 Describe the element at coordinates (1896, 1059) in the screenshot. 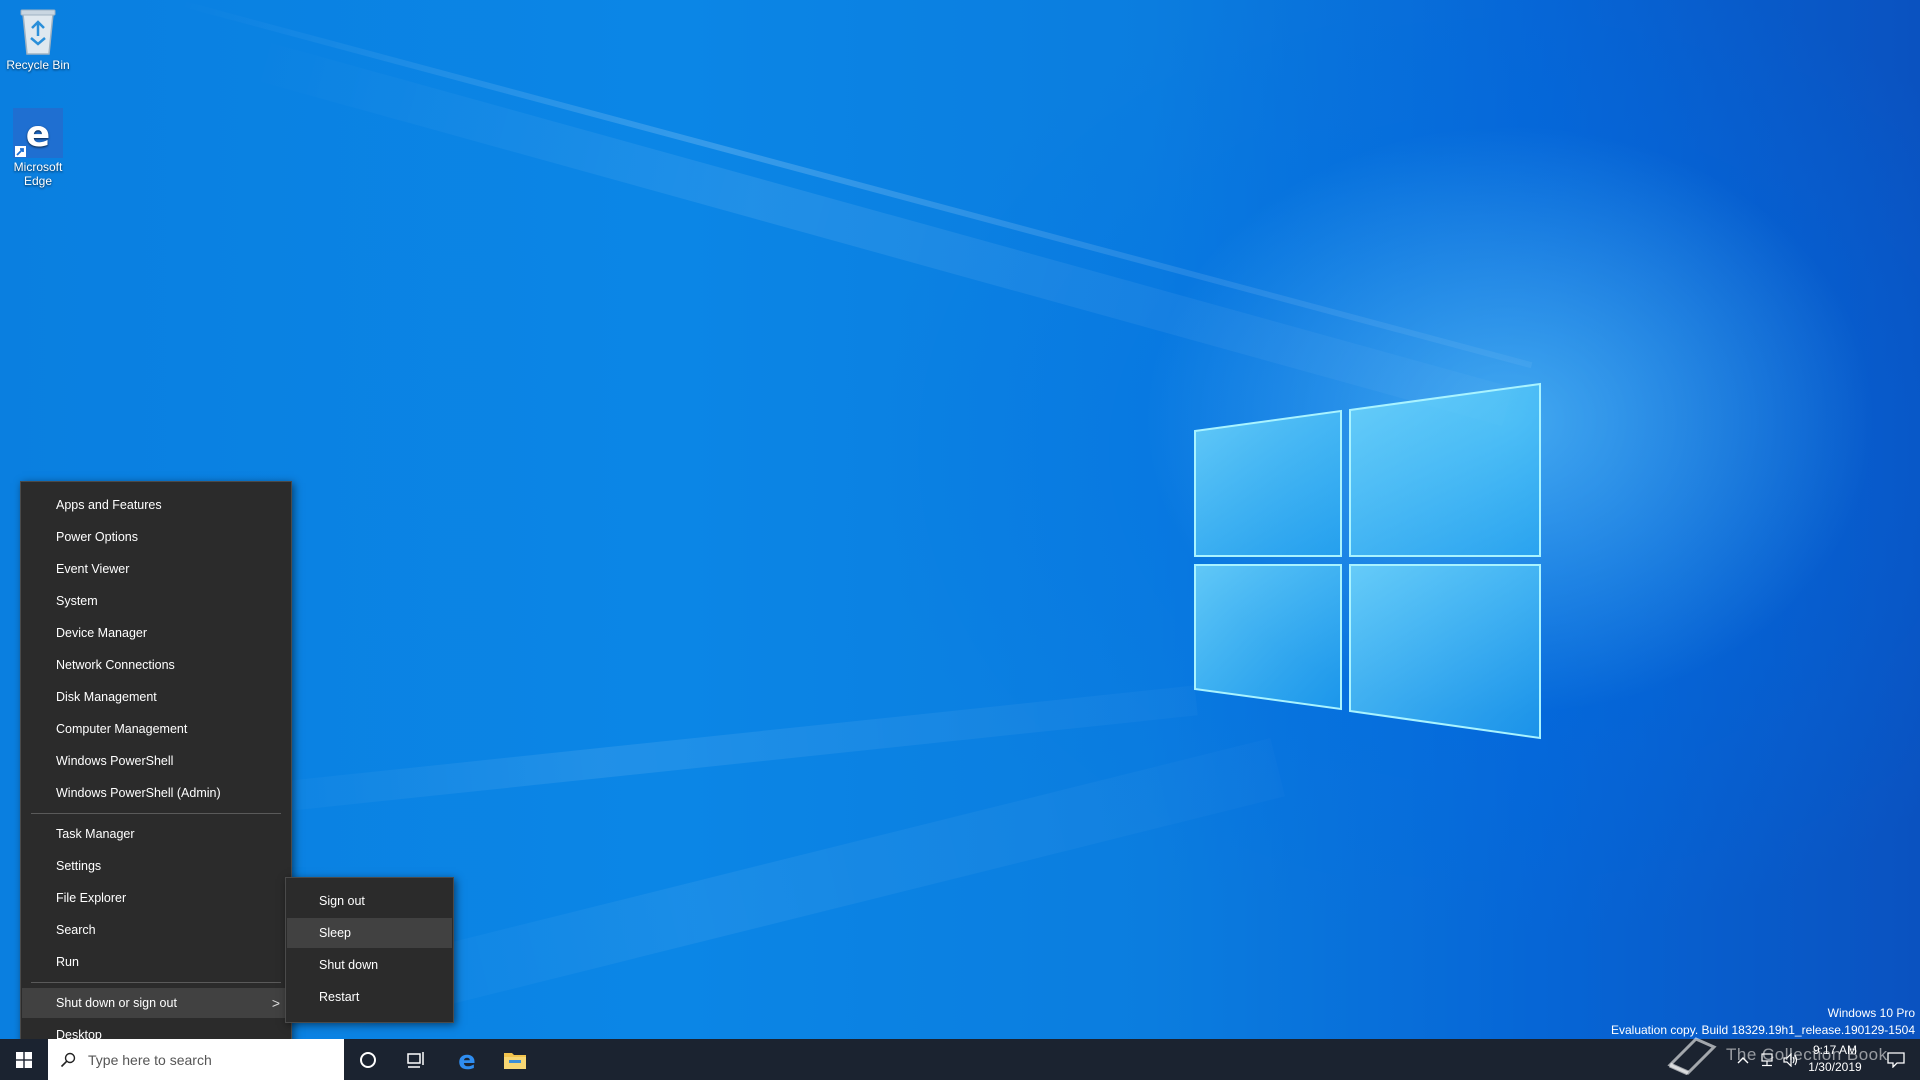

I see `notification-icon` at that location.